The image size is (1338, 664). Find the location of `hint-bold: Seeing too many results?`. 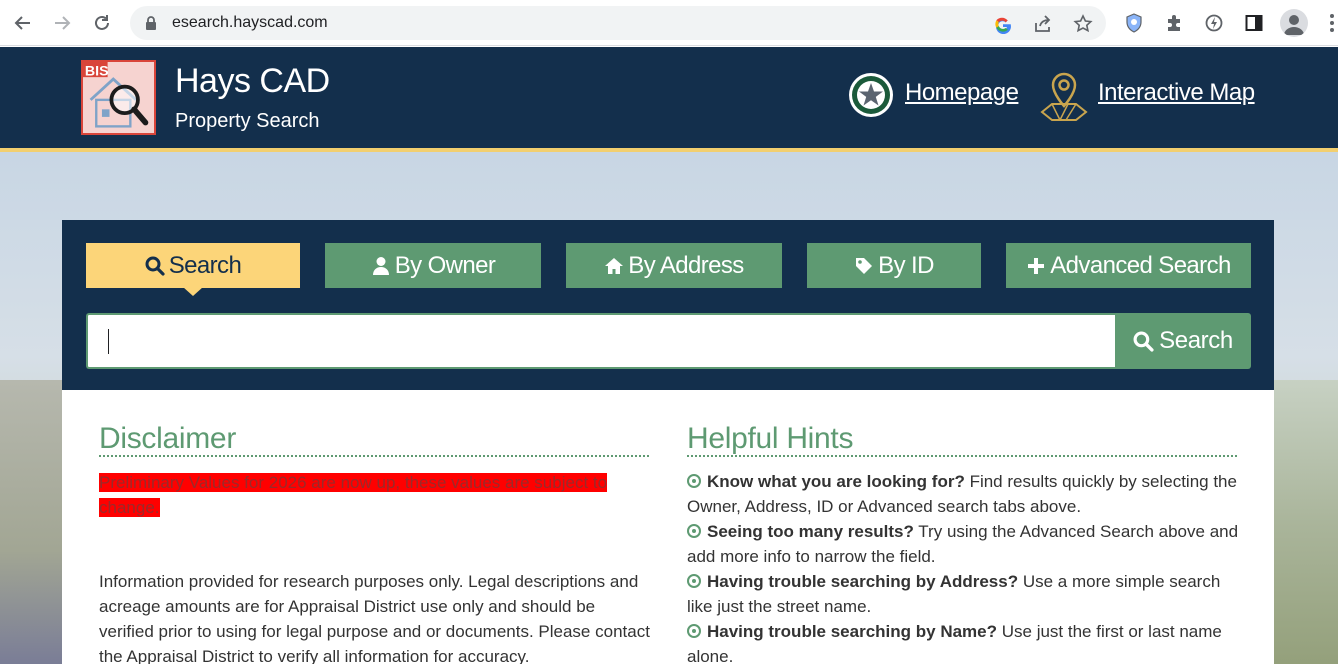

hint-bold: Seeing too many results? is located at coordinates (810, 531).